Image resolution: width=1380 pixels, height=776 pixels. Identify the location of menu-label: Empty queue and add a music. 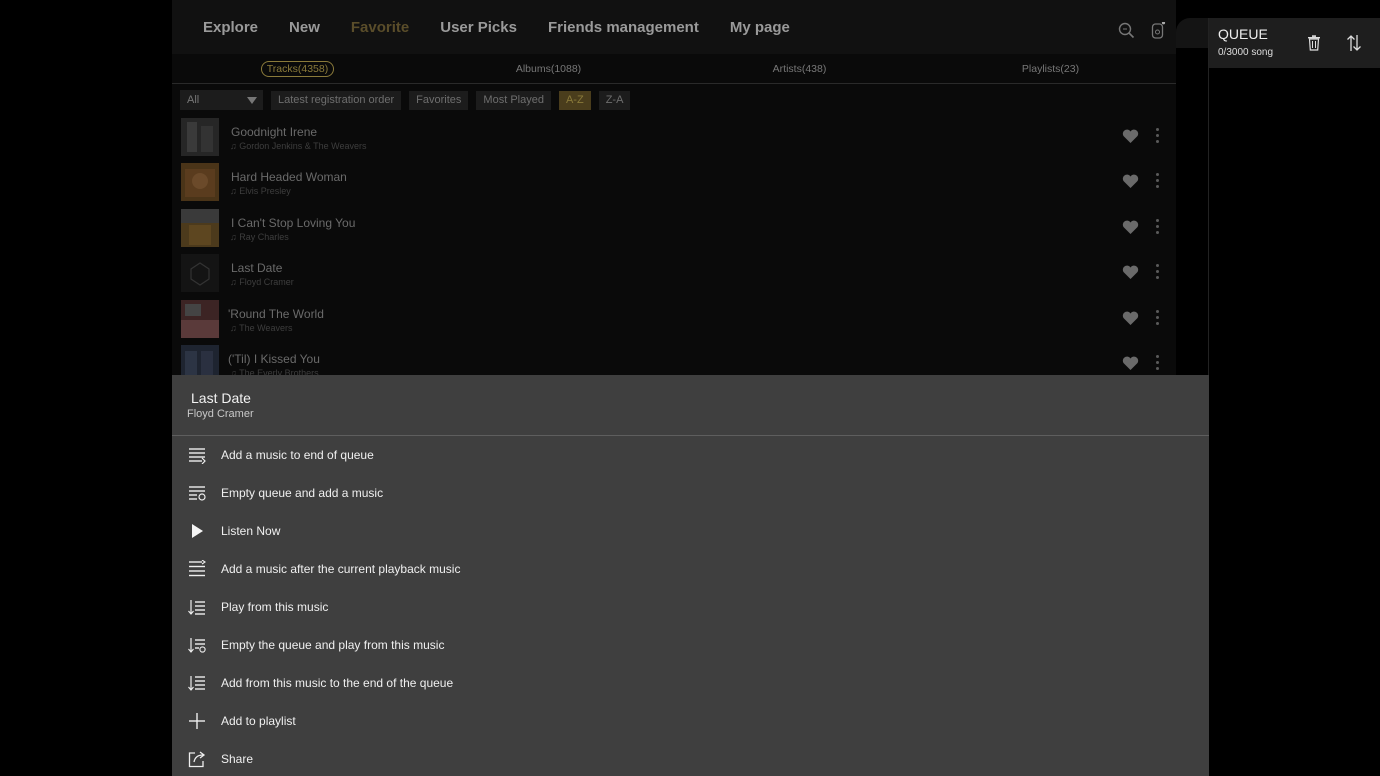
(302, 493).